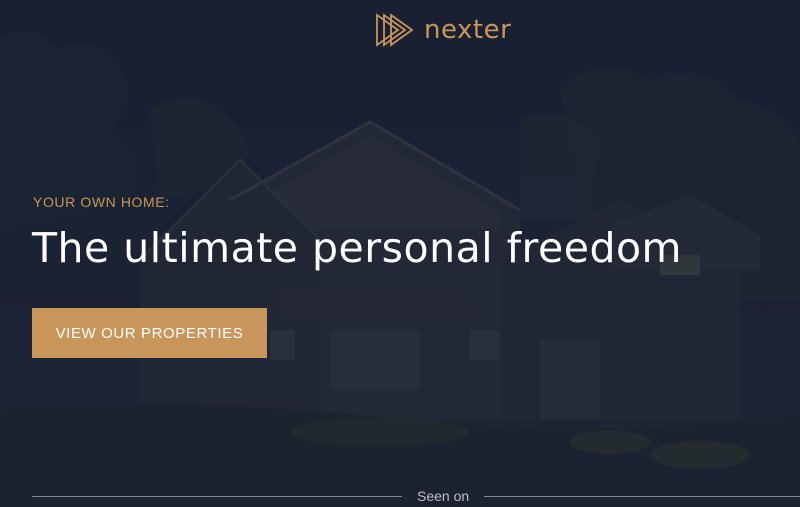  What do you see at coordinates (149, 333) in the screenshot?
I see `view-properties-button: VIEW OUR PROPERTIES` at bounding box center [149, 333].